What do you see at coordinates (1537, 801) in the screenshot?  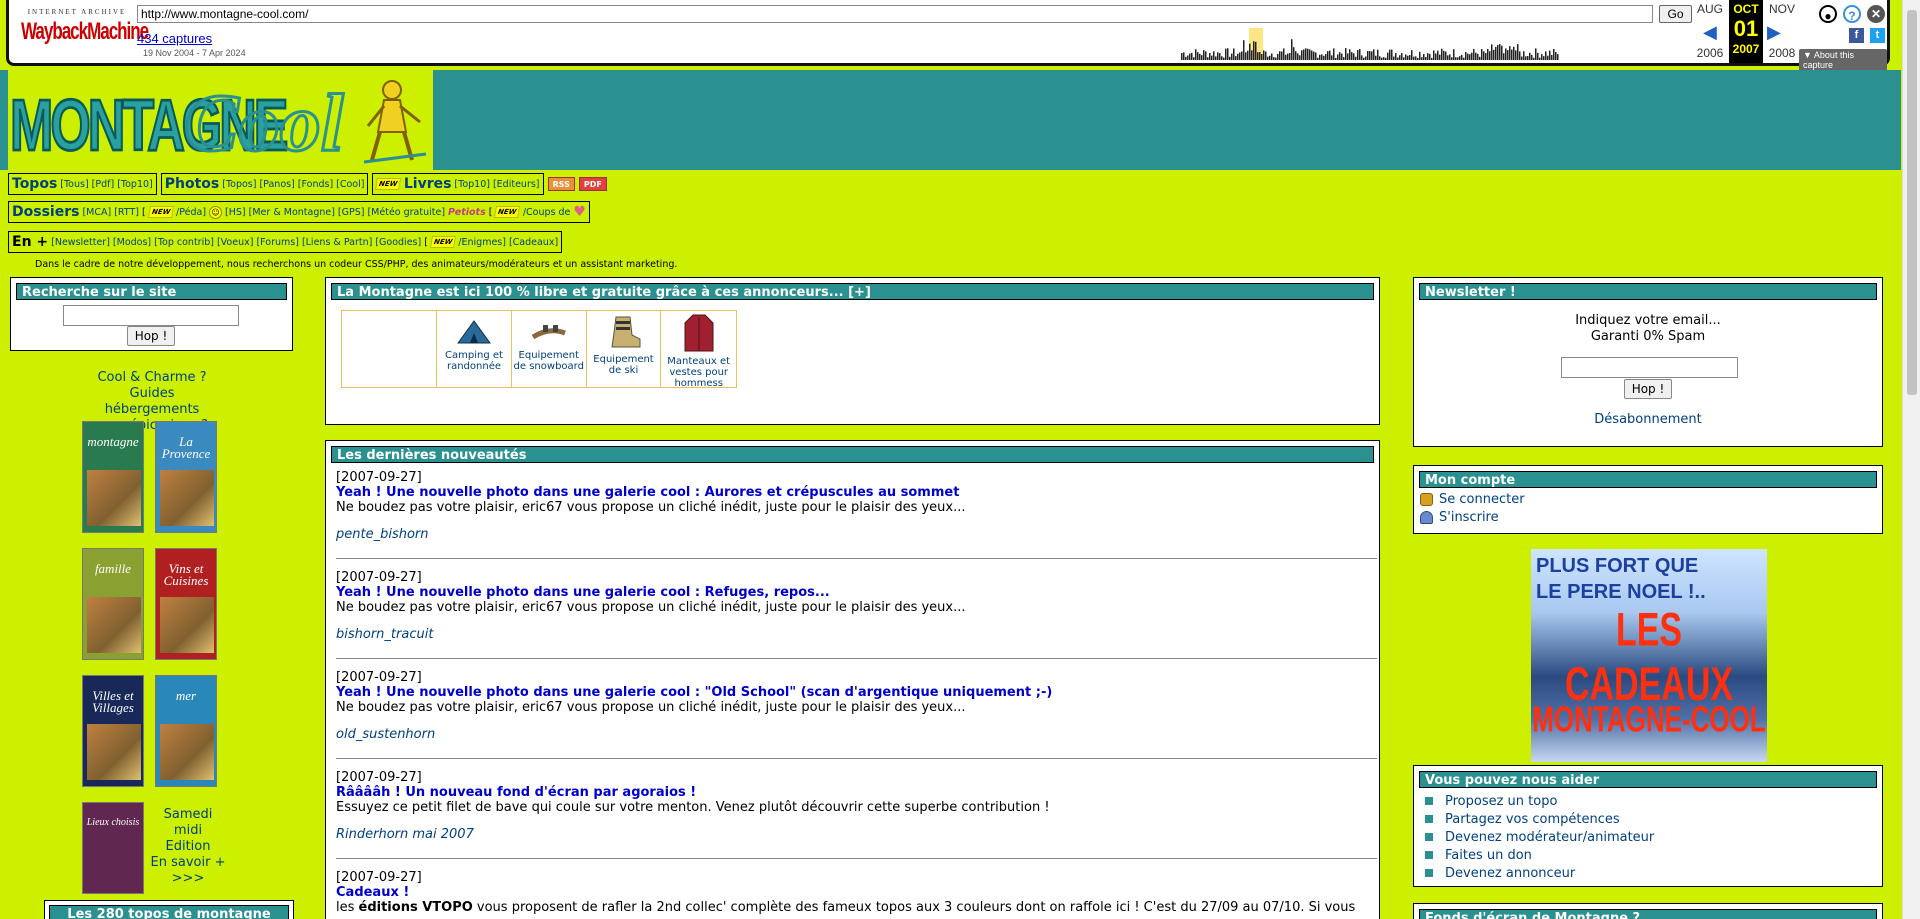 I see `help-item-propose-topo: Proposez un topo` at bounding box center [1537, 801].